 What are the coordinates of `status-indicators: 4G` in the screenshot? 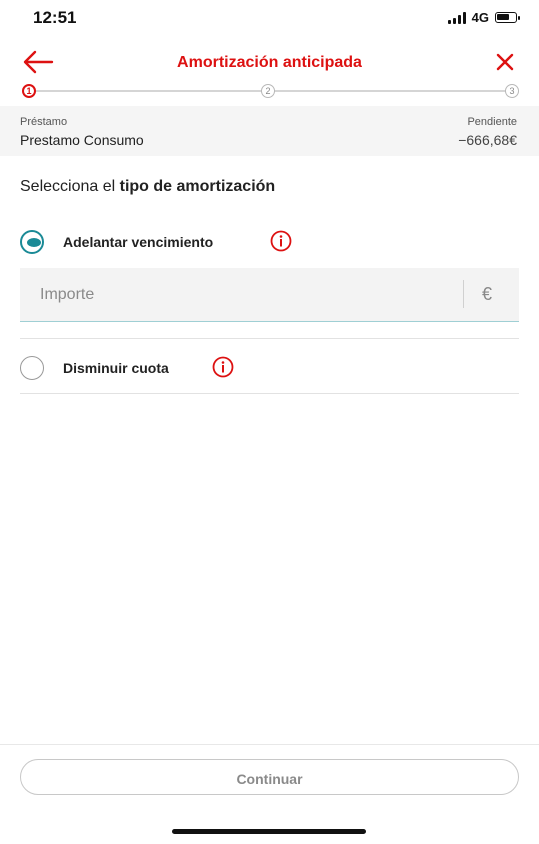 It's located at (483, 17).